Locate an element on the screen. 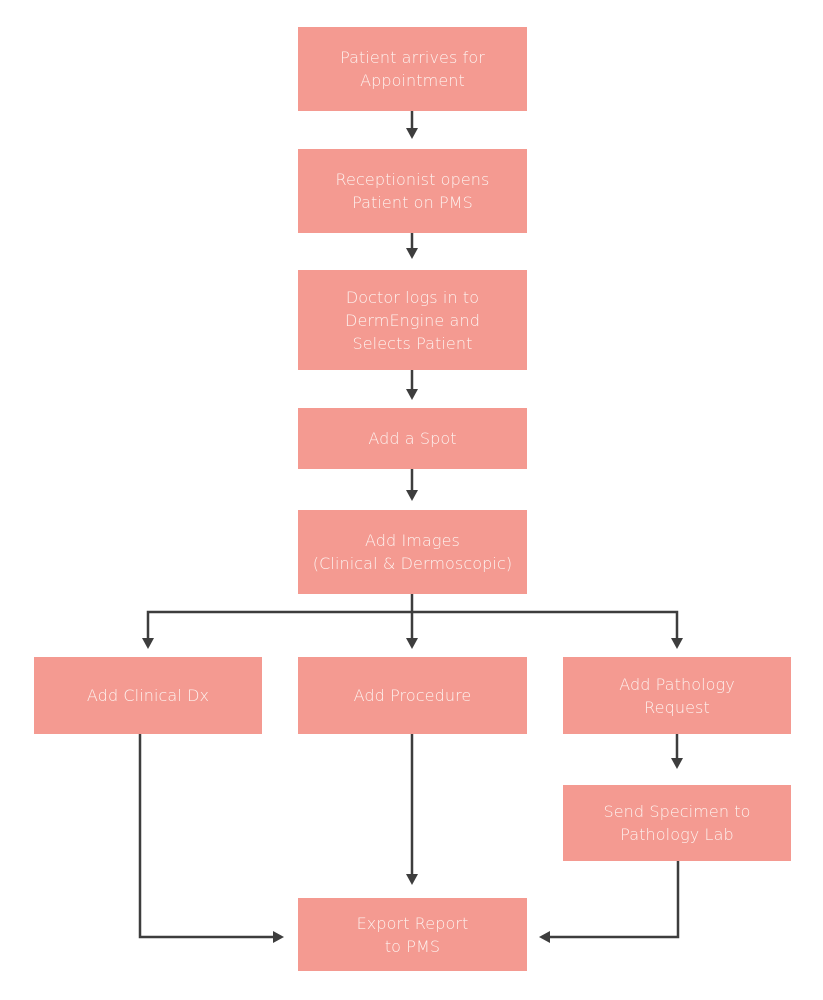 Image resolution: width=823 pixels, height=1000 pixels. node-label: Add Pathology Request is located at coordinates (677, 695).